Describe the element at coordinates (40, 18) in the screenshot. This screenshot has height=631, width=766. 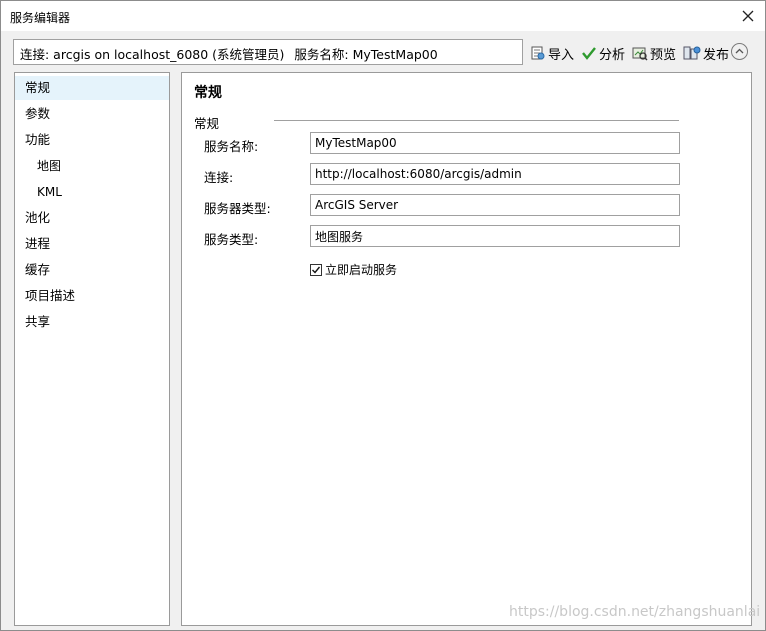
I see `window-title: 服务编辑器` at that location.